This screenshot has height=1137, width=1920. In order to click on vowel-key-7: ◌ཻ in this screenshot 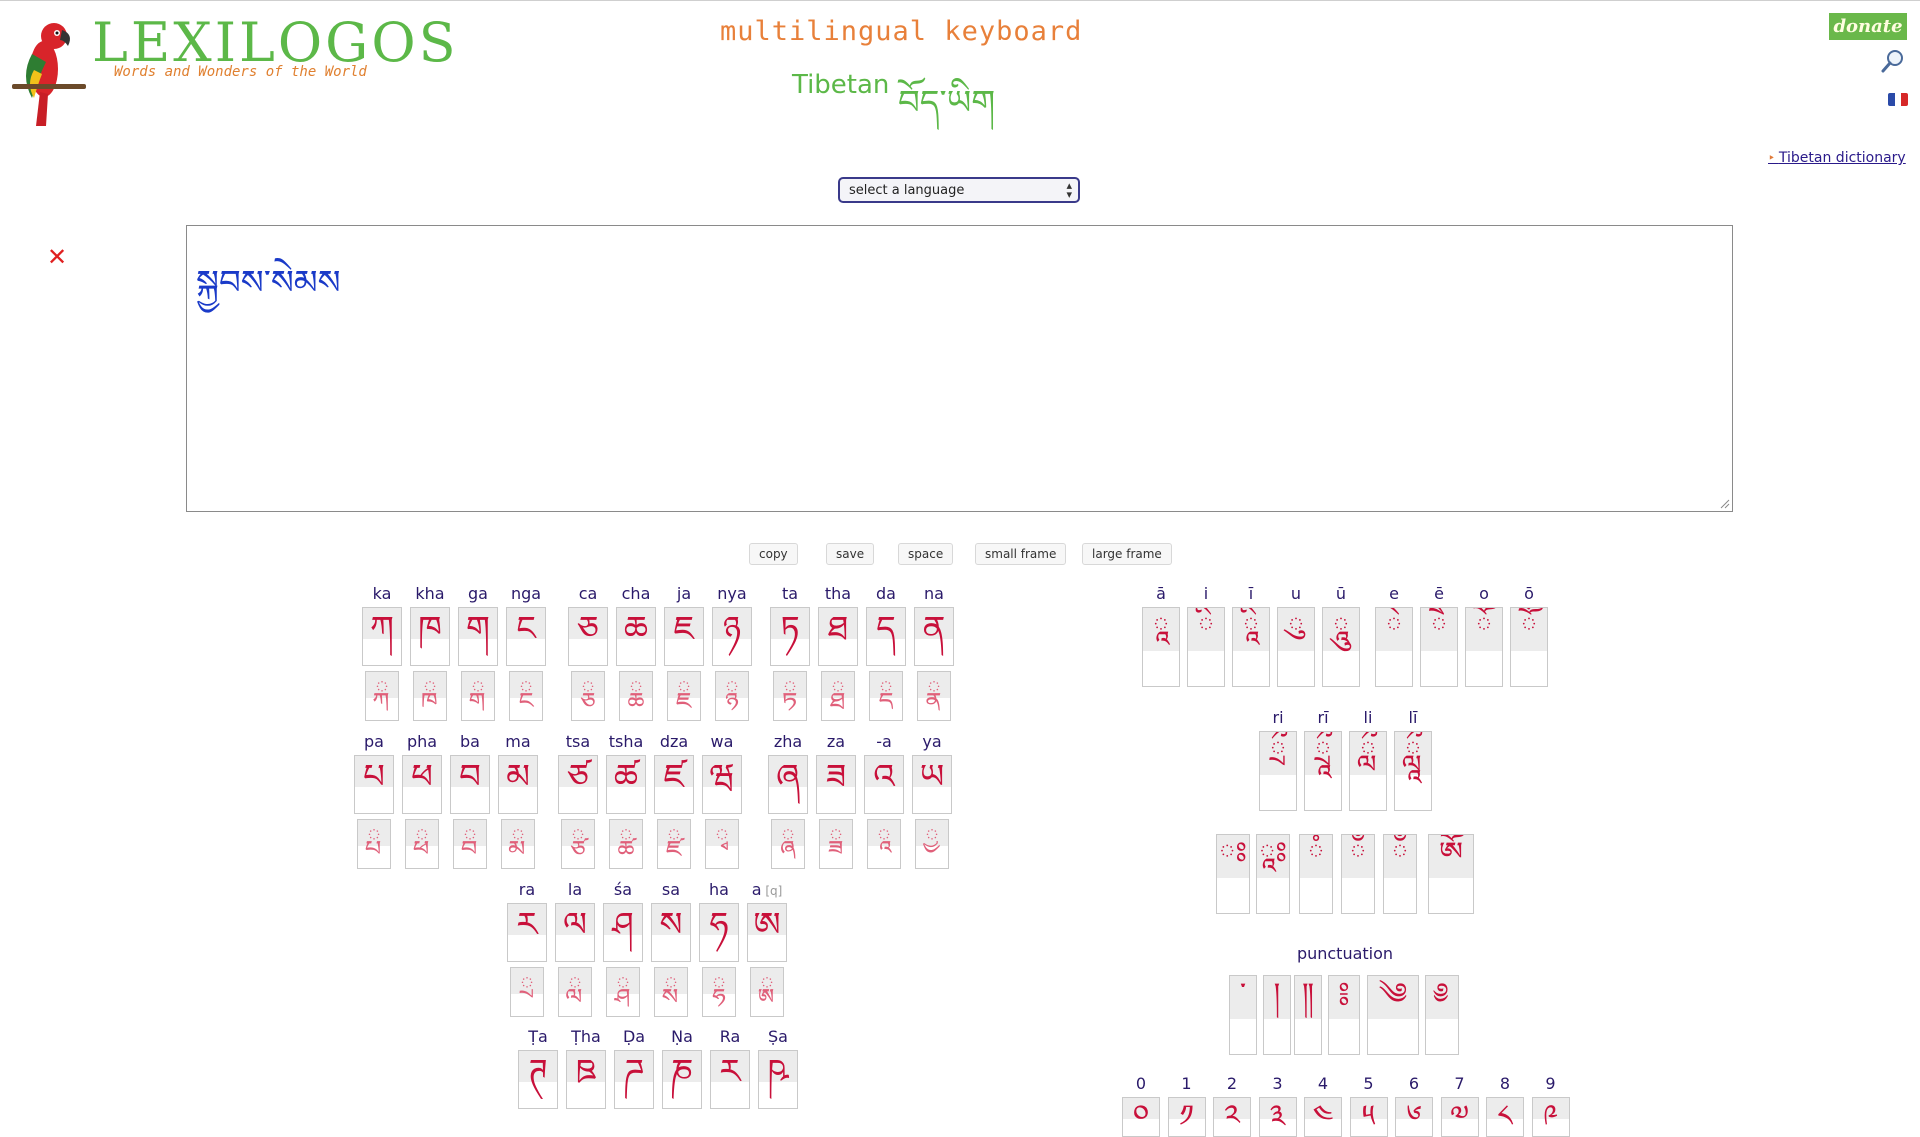, I will do `click(1439, 647)`.